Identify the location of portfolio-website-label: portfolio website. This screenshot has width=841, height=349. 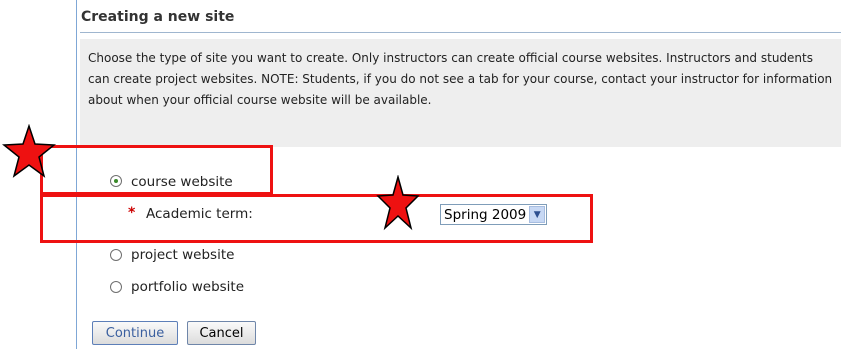
(187, 287).